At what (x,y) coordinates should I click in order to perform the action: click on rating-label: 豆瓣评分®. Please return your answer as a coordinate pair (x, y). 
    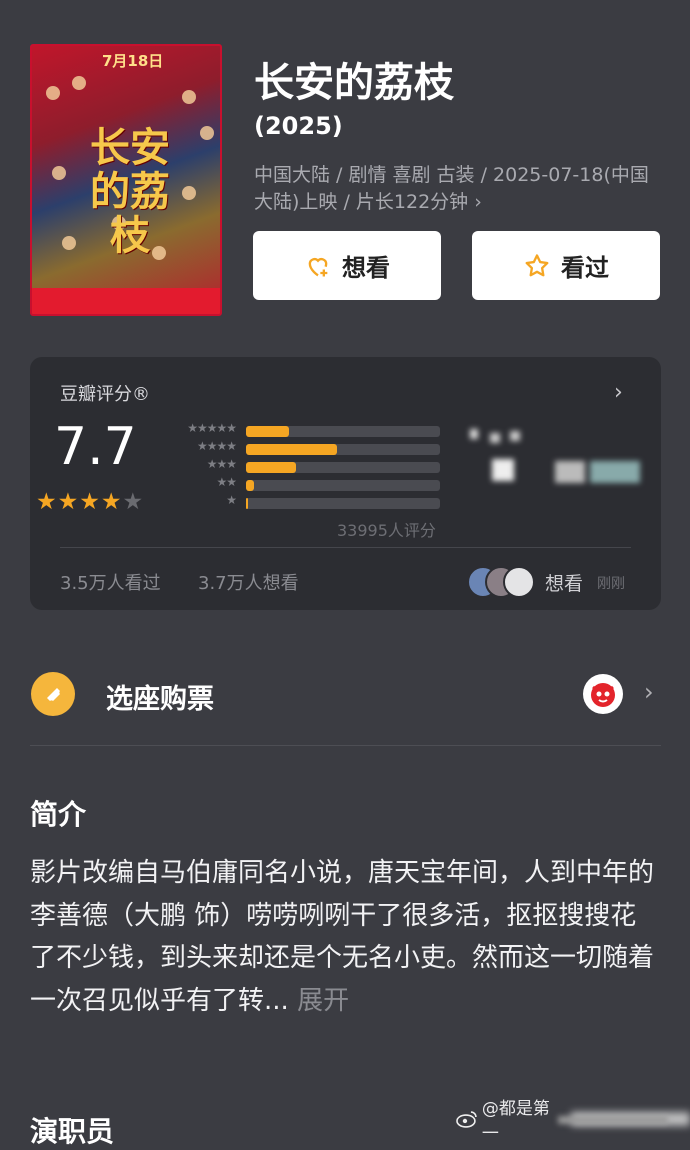
    Looking at the image, I should click on (105, 394).